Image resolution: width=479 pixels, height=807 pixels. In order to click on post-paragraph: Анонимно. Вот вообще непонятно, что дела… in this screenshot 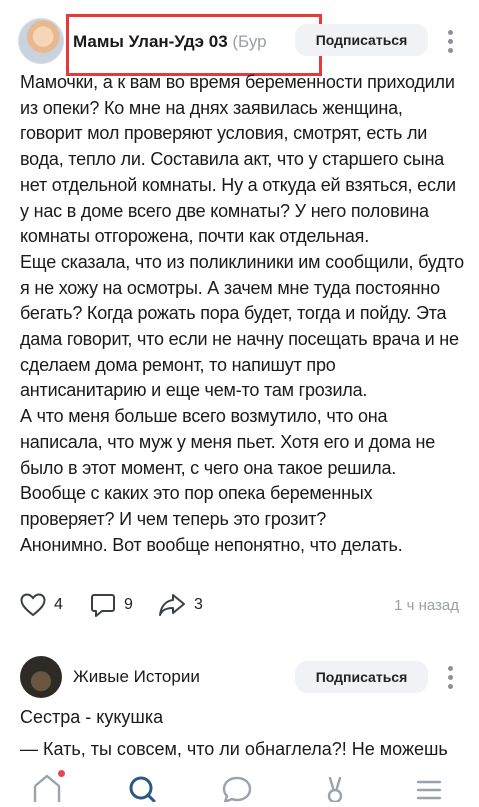, I will do `click(211, 544)`.